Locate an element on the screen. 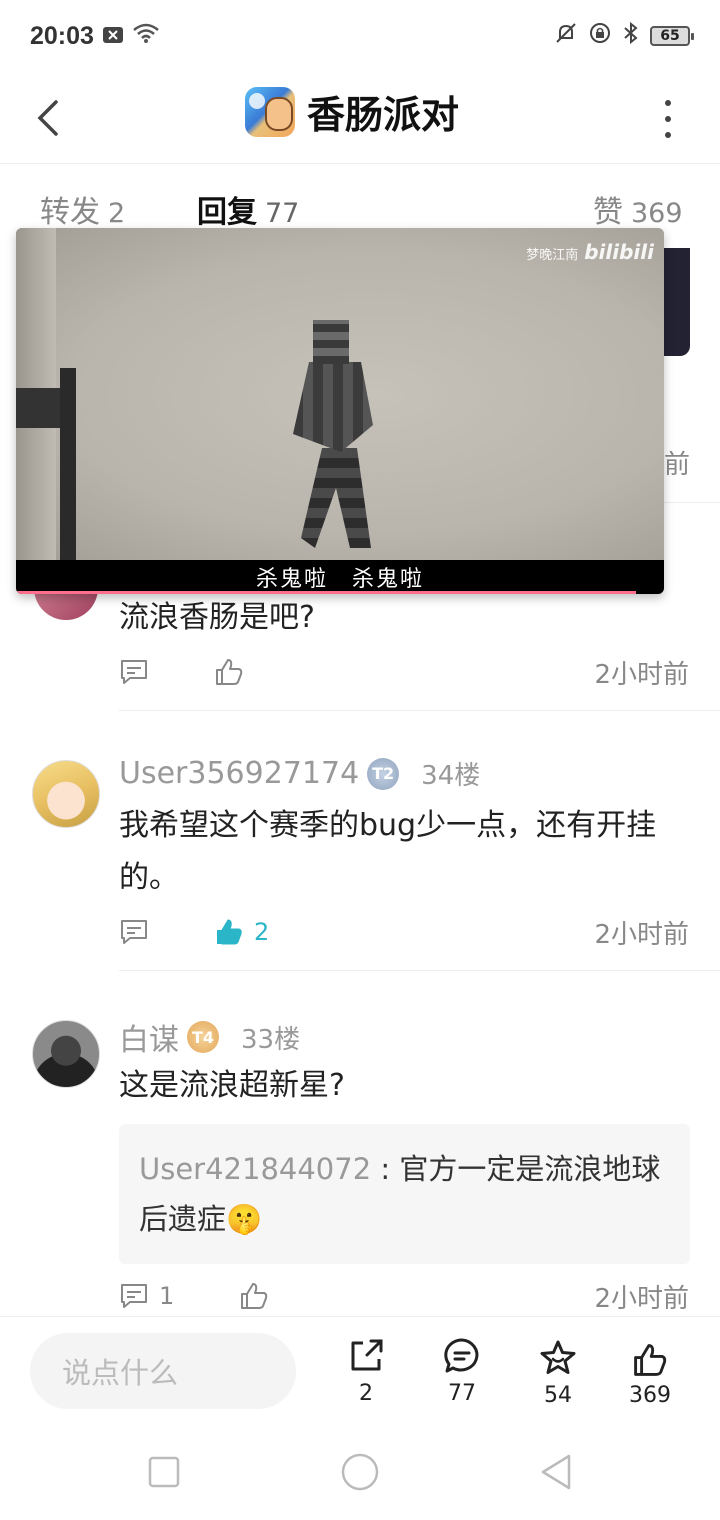 The image size is (720, 1520). circle-icon is located at coordinates (360, 1472).